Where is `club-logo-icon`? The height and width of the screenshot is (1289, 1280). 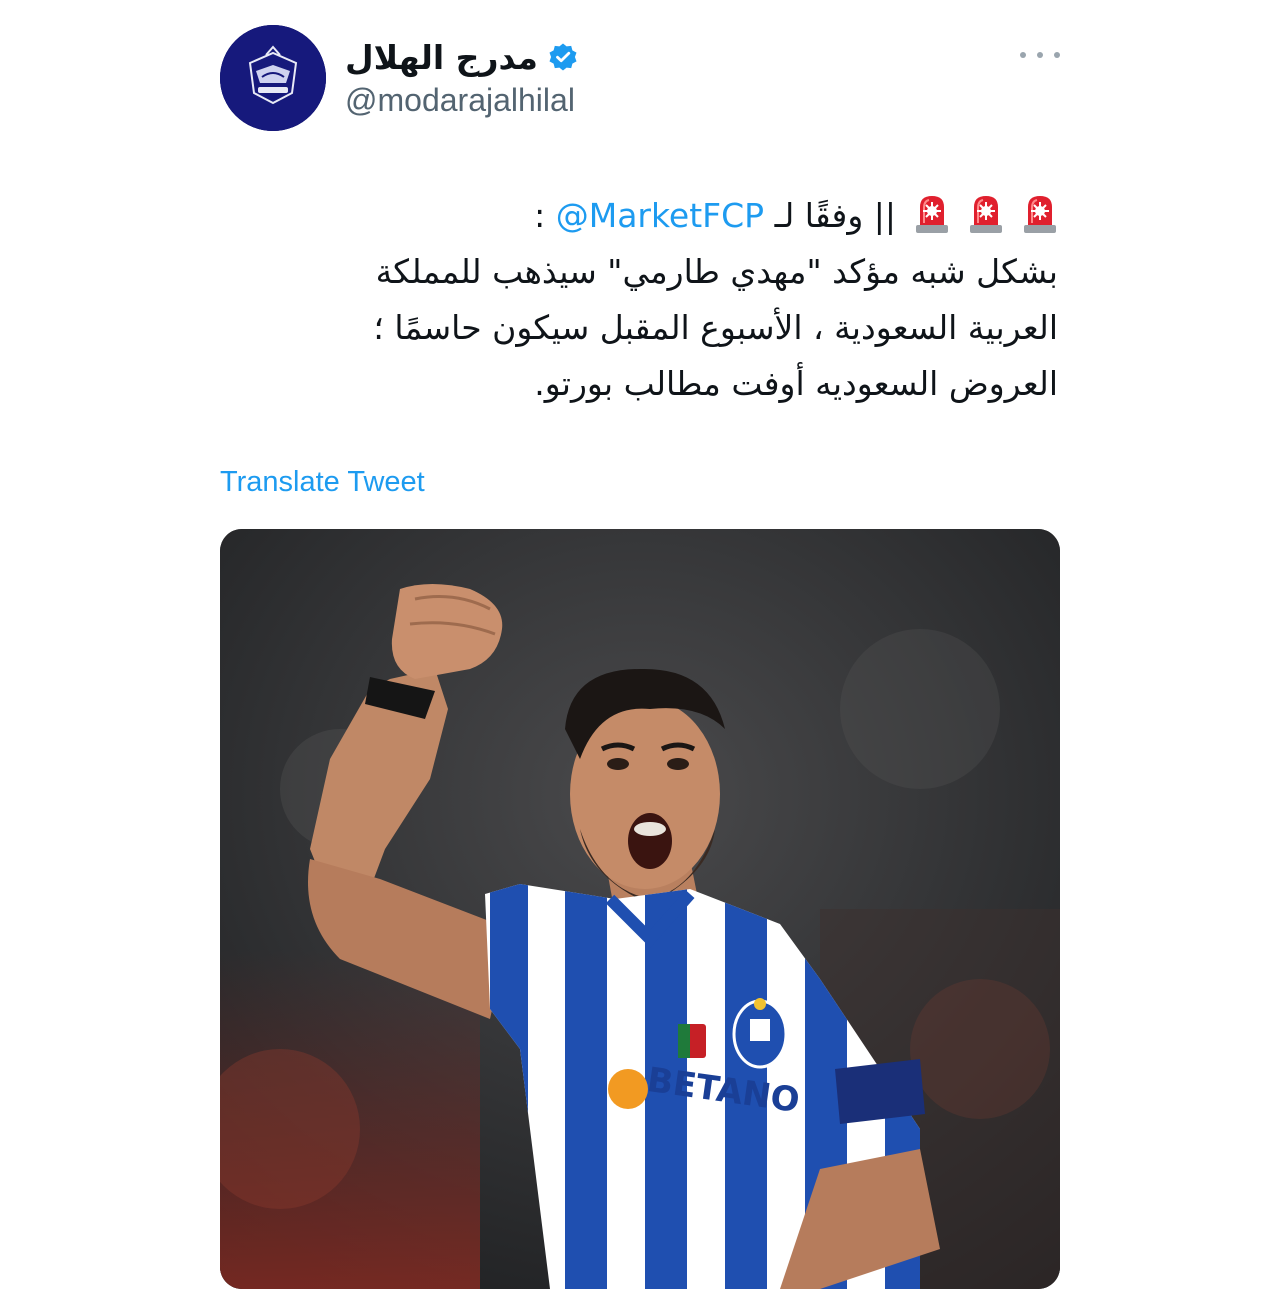 club-logo-icon is located at coordinates (273, 78).